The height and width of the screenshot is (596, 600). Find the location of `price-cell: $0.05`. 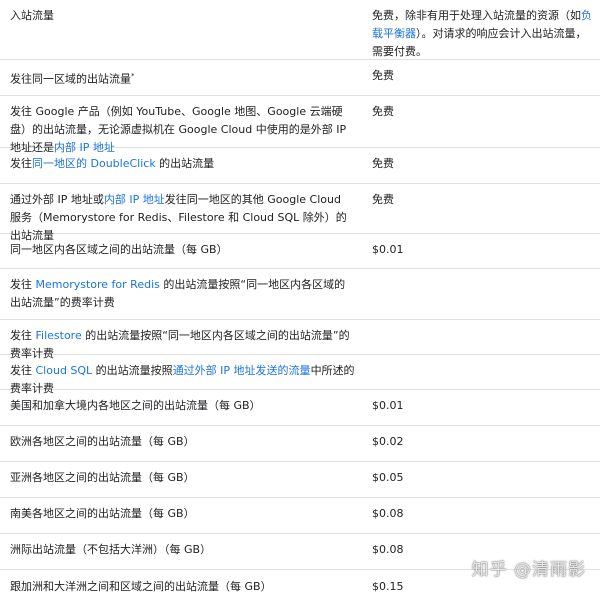

price-cell: $0.05 is located at coordinates (483, 478).